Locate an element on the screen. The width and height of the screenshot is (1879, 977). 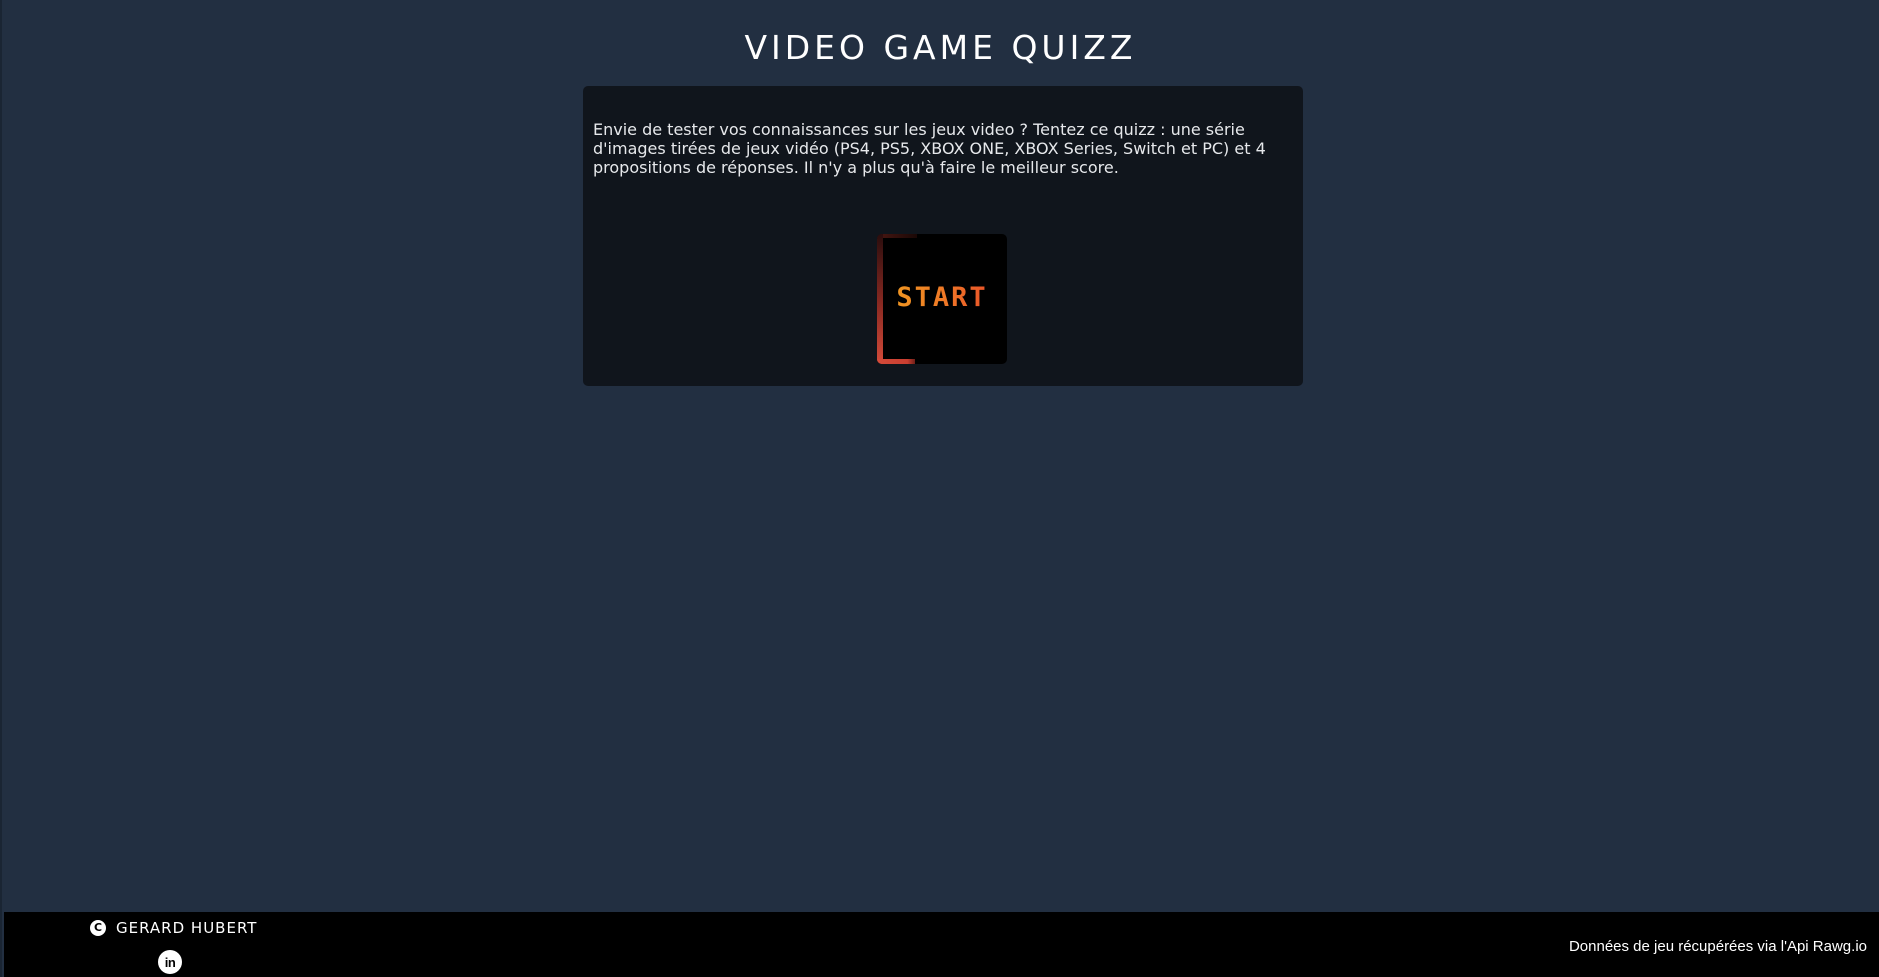
start-button: START is located at coordinates (942, 299).